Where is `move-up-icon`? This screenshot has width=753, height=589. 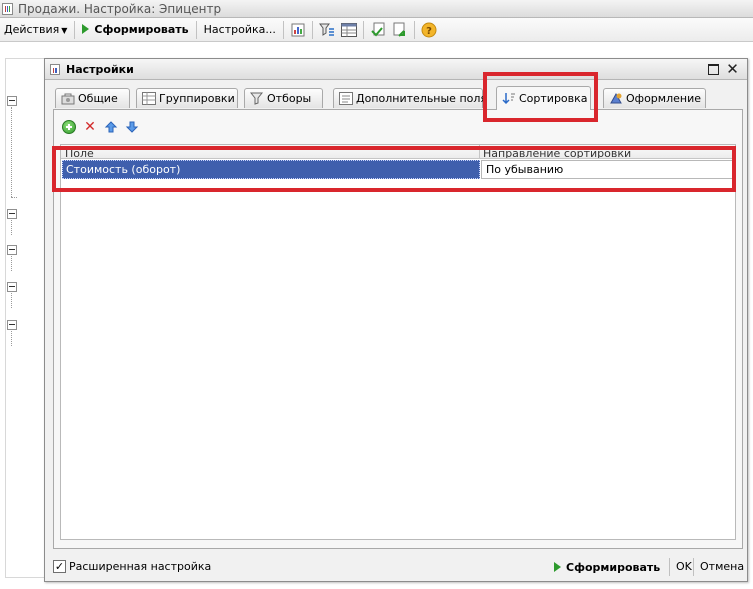 move-up-icon is located at coordinates (111, 127).